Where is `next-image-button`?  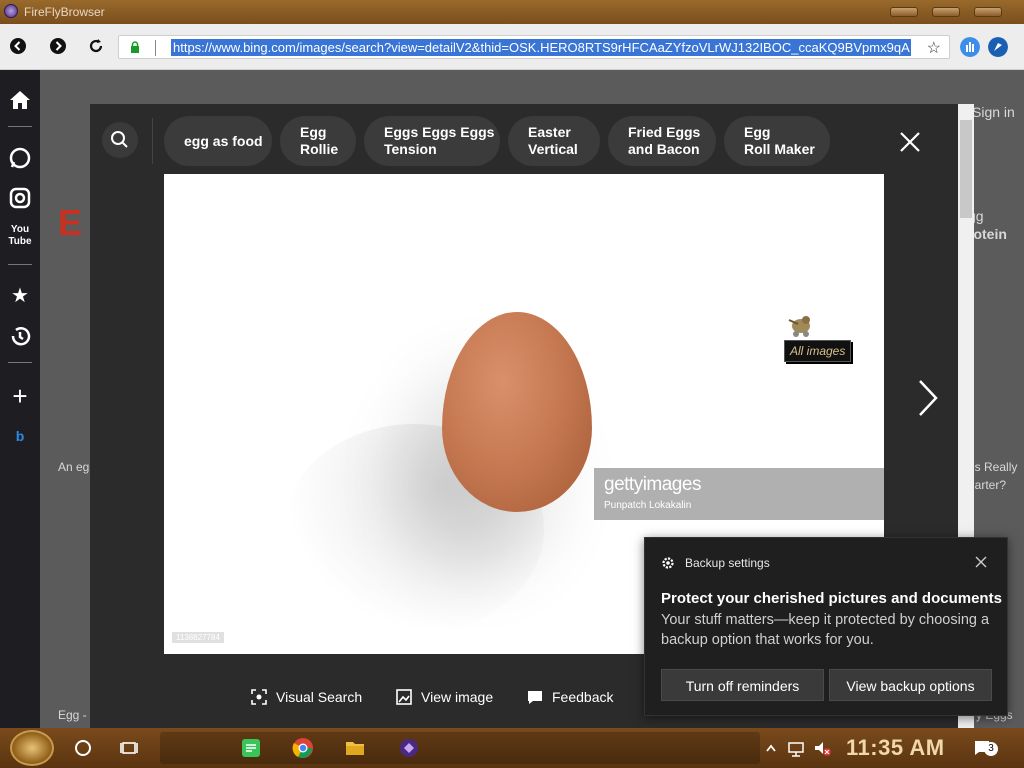
next-image-button is located at coordinates (928, 398).